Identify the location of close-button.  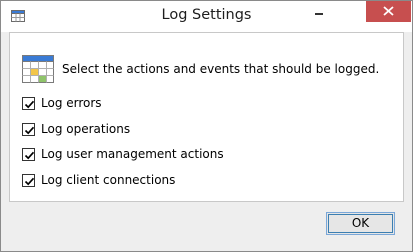
(388, 11).